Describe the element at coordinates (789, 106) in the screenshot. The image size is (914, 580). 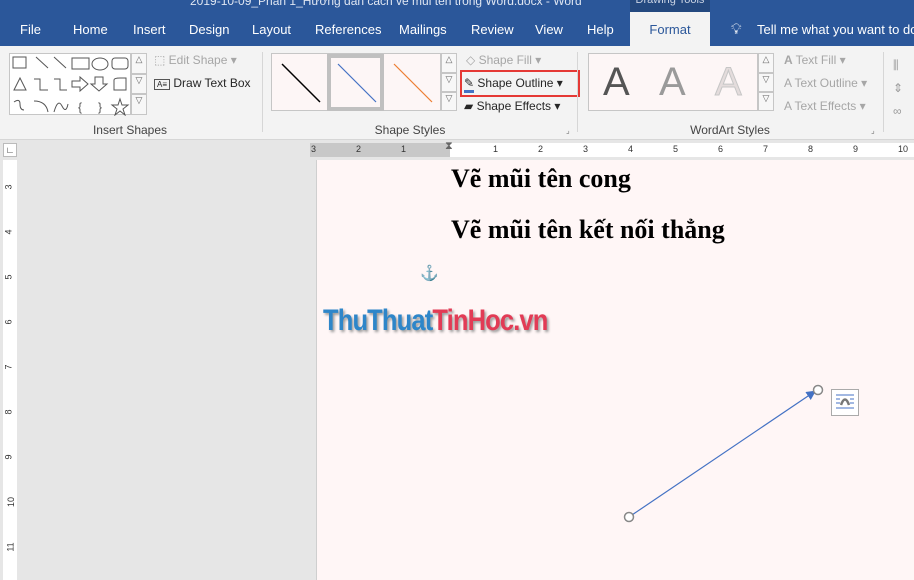
I see `text-effects-icon: A` at that location.